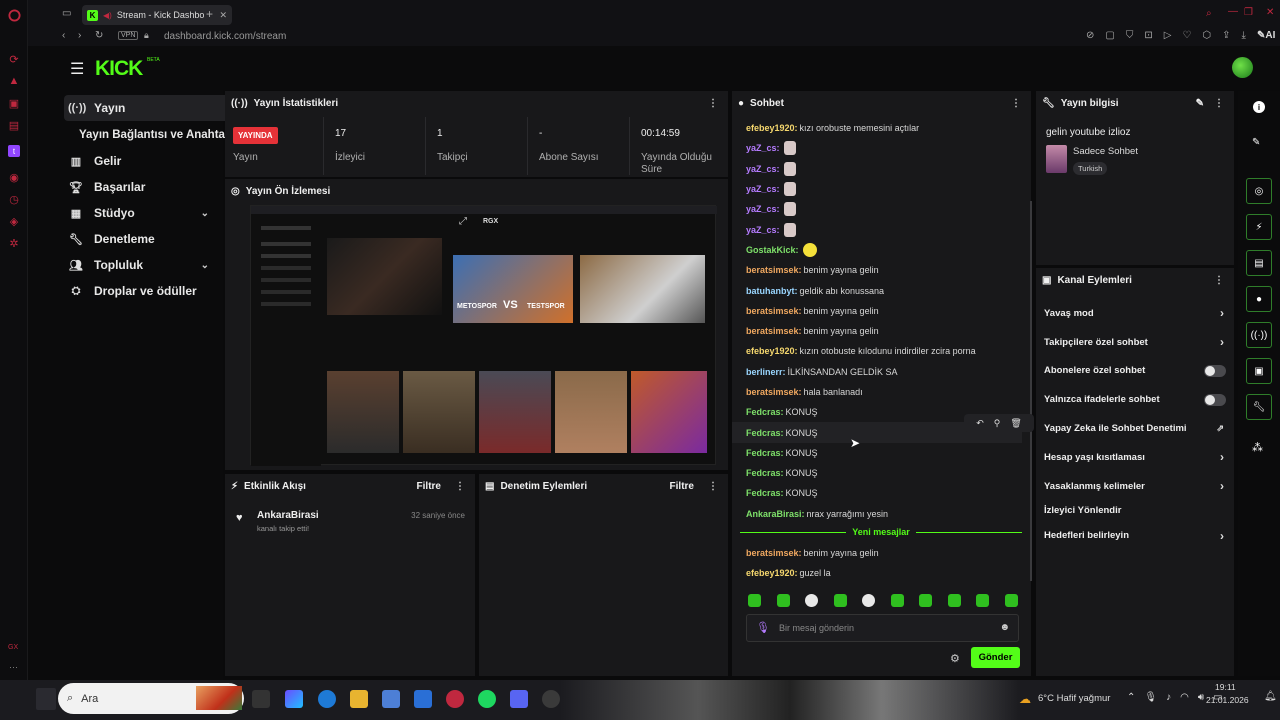 This screenshot has height=720, width=1280. What do you see at coordinates (209, 14) in the screenshot?
I see `new-tab-icon: +` at bounding box center [209, 14].